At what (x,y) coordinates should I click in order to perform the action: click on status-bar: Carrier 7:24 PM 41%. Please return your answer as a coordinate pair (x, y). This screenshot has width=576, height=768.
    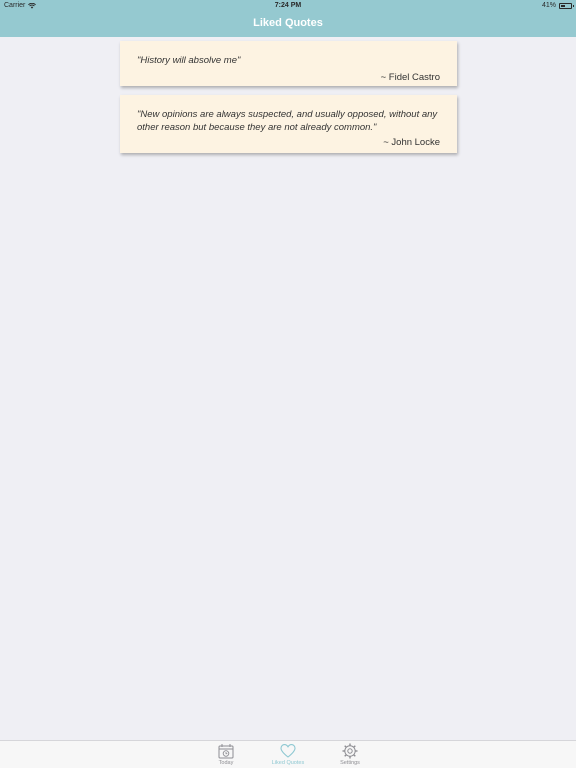
    Looking at the image, I should click on (288, 6).